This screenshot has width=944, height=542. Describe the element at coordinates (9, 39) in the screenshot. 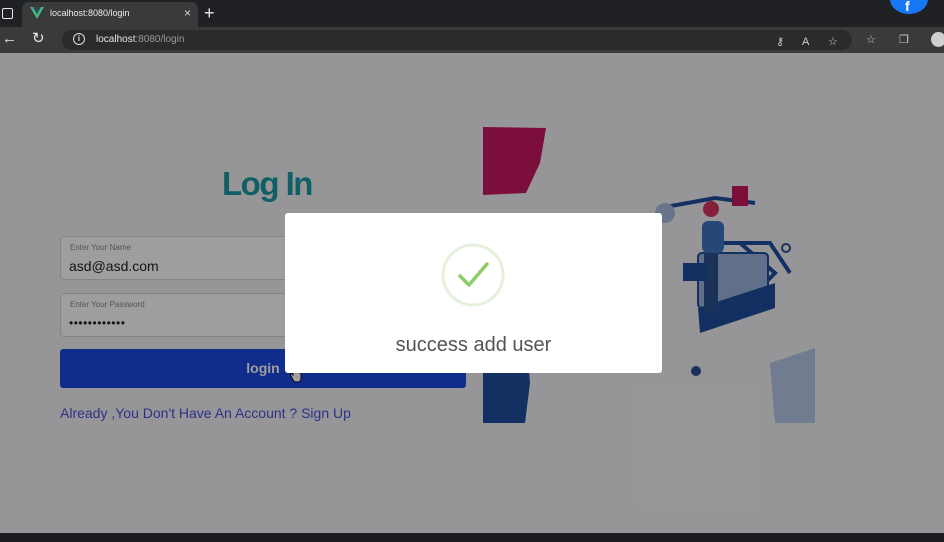

I see `back-icon: ←` at that location.